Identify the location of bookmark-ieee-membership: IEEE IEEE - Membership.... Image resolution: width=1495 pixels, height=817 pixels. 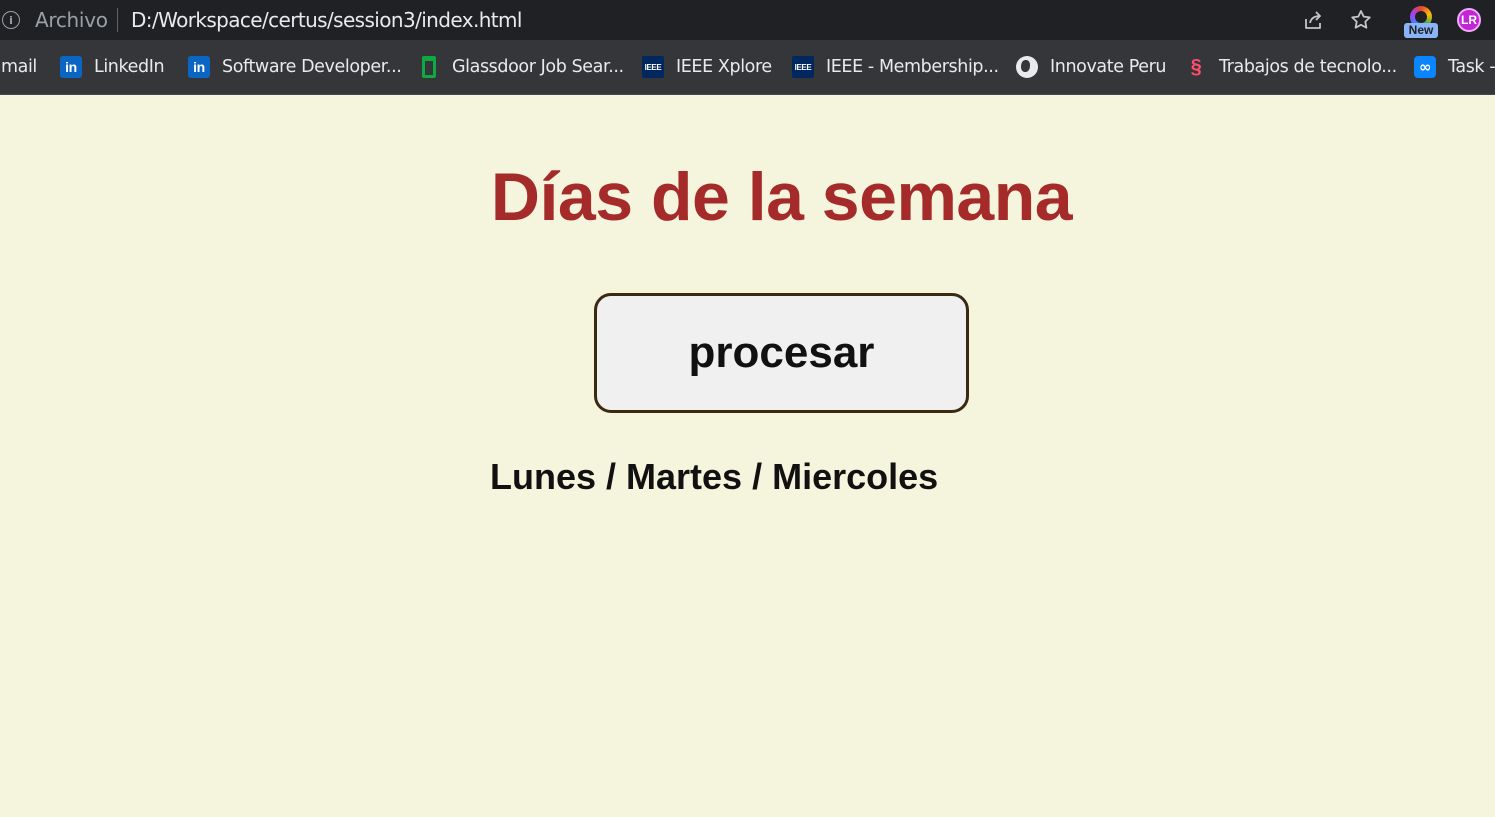
(895, 67).